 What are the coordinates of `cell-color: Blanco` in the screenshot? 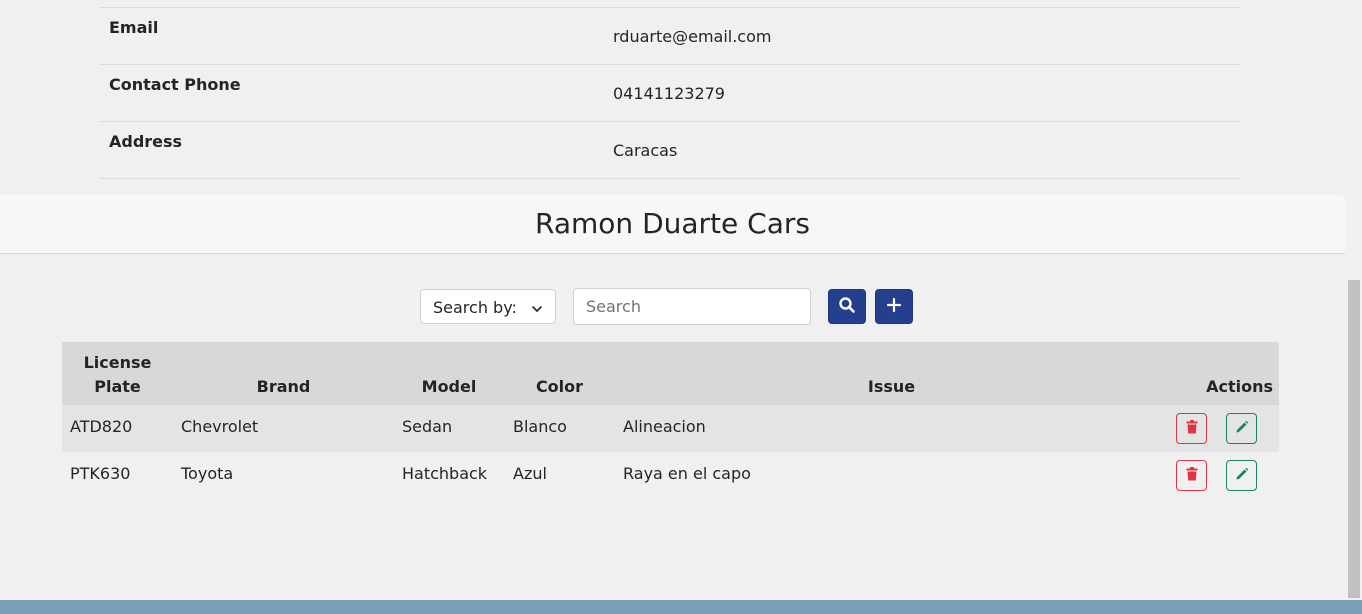 It's located at (540, 426).